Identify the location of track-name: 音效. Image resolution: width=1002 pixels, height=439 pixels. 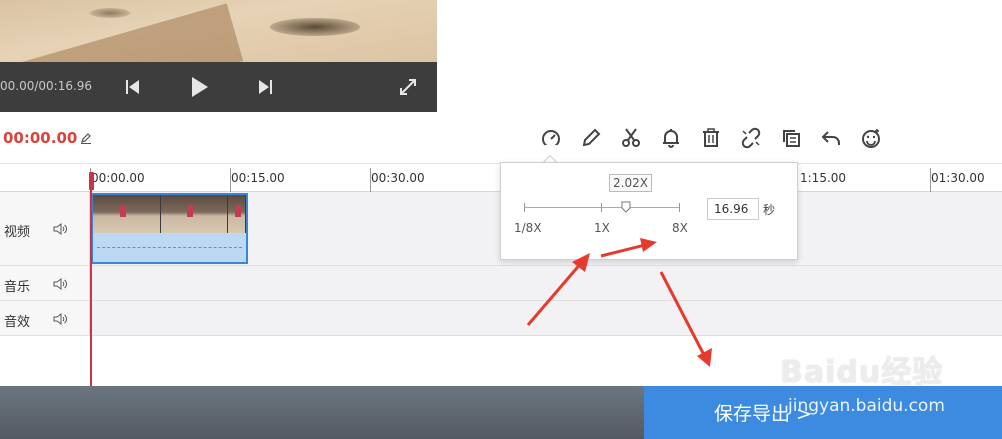
(17, 322).